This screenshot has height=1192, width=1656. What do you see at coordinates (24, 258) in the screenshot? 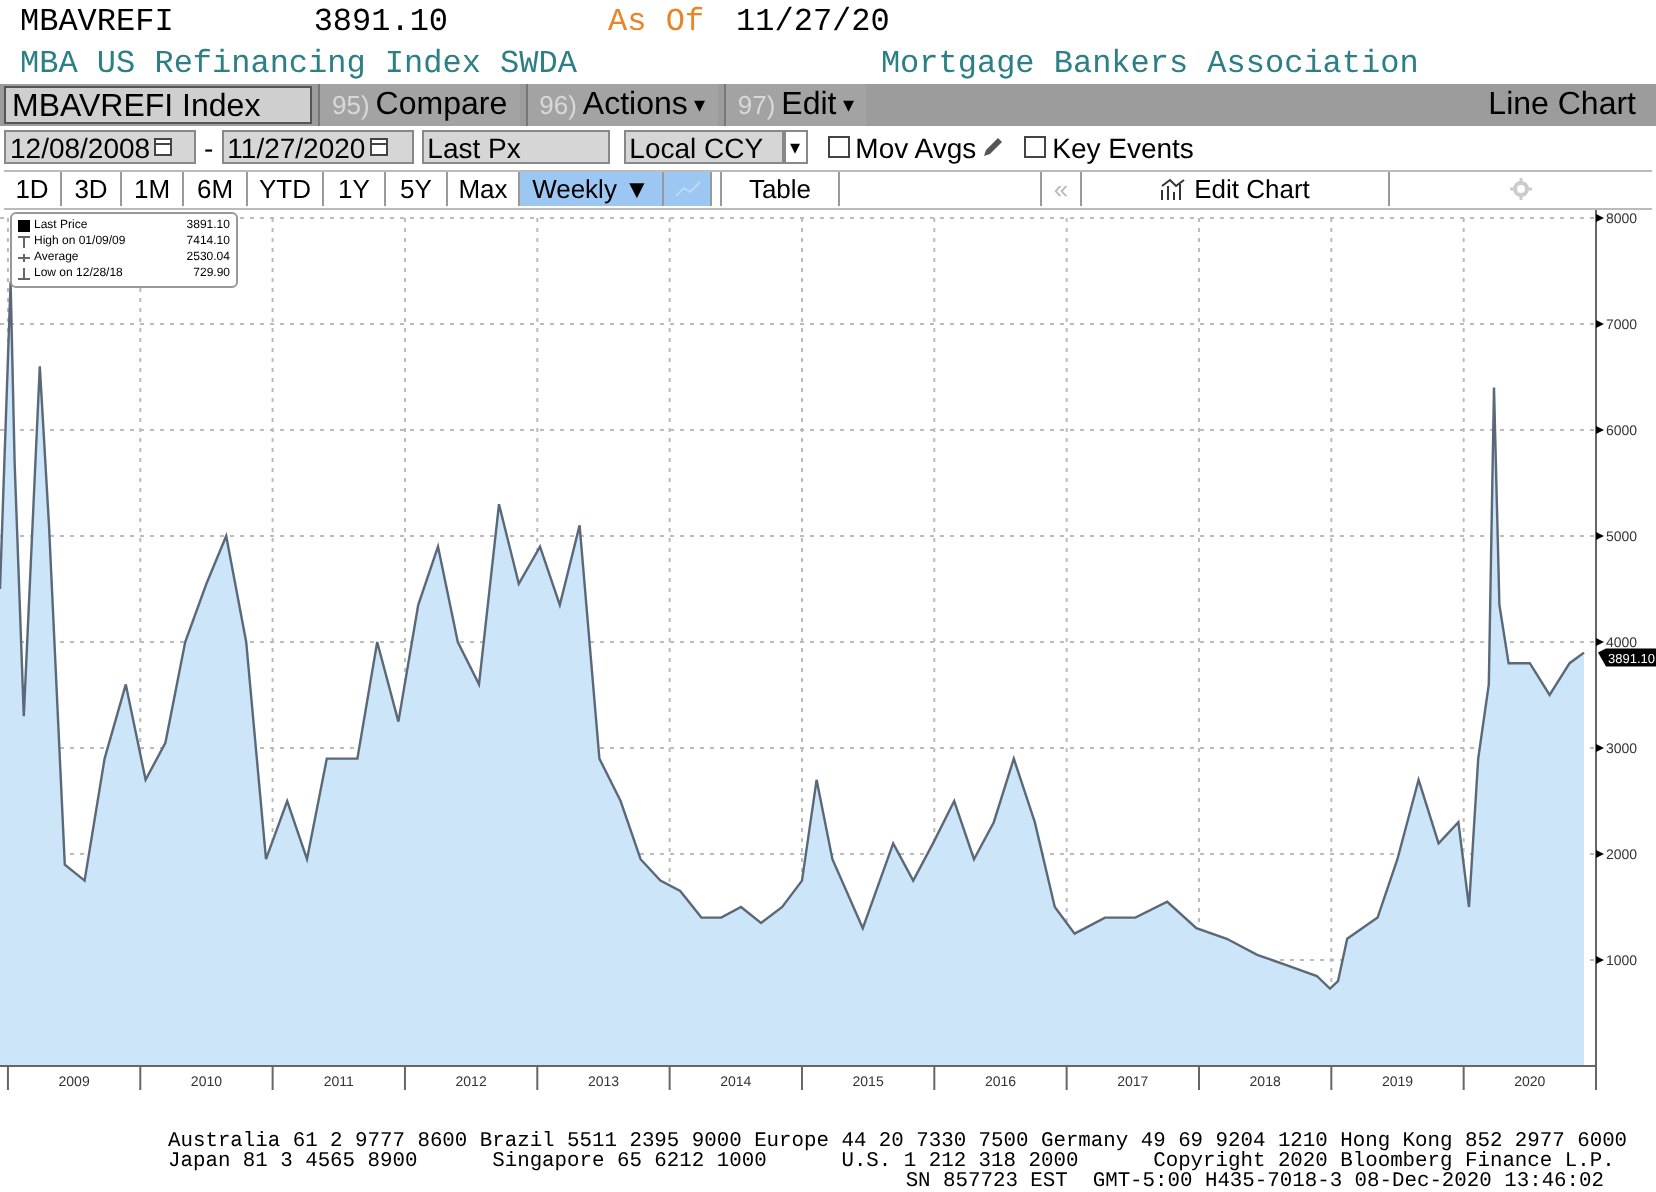
I see `average-marker-icon` at bounding box center [24, 258].